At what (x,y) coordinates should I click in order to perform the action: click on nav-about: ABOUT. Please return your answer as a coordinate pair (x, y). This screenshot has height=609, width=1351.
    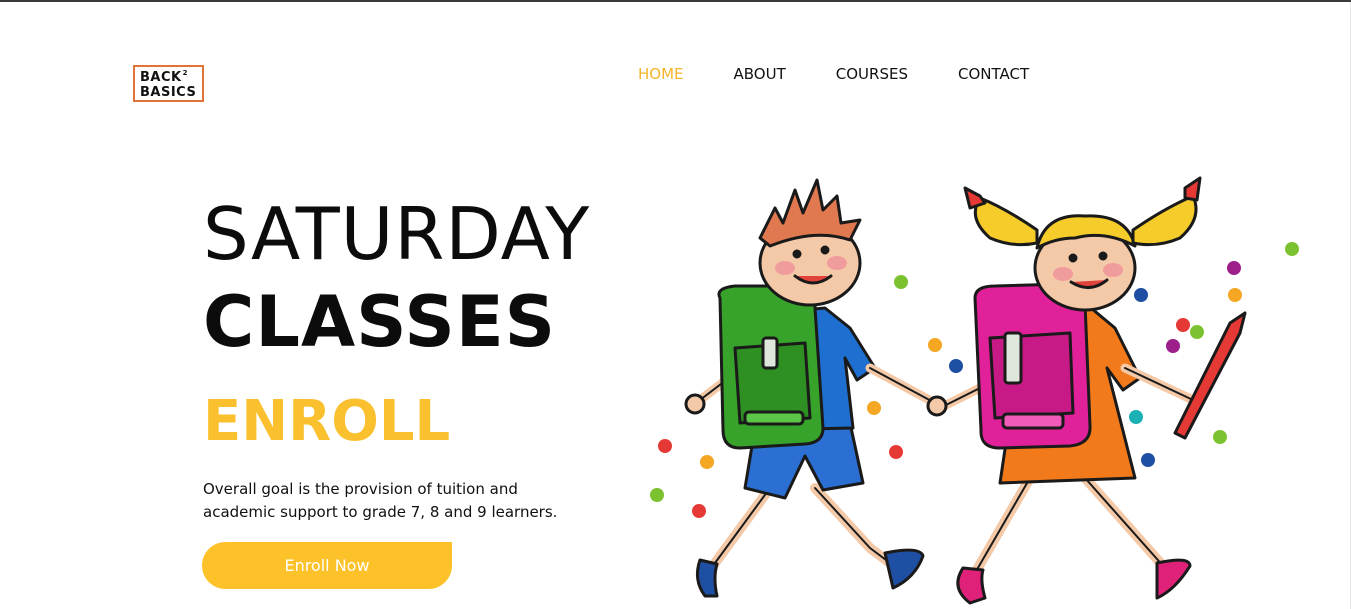
    Looking at the image, I should click on (760, 74).